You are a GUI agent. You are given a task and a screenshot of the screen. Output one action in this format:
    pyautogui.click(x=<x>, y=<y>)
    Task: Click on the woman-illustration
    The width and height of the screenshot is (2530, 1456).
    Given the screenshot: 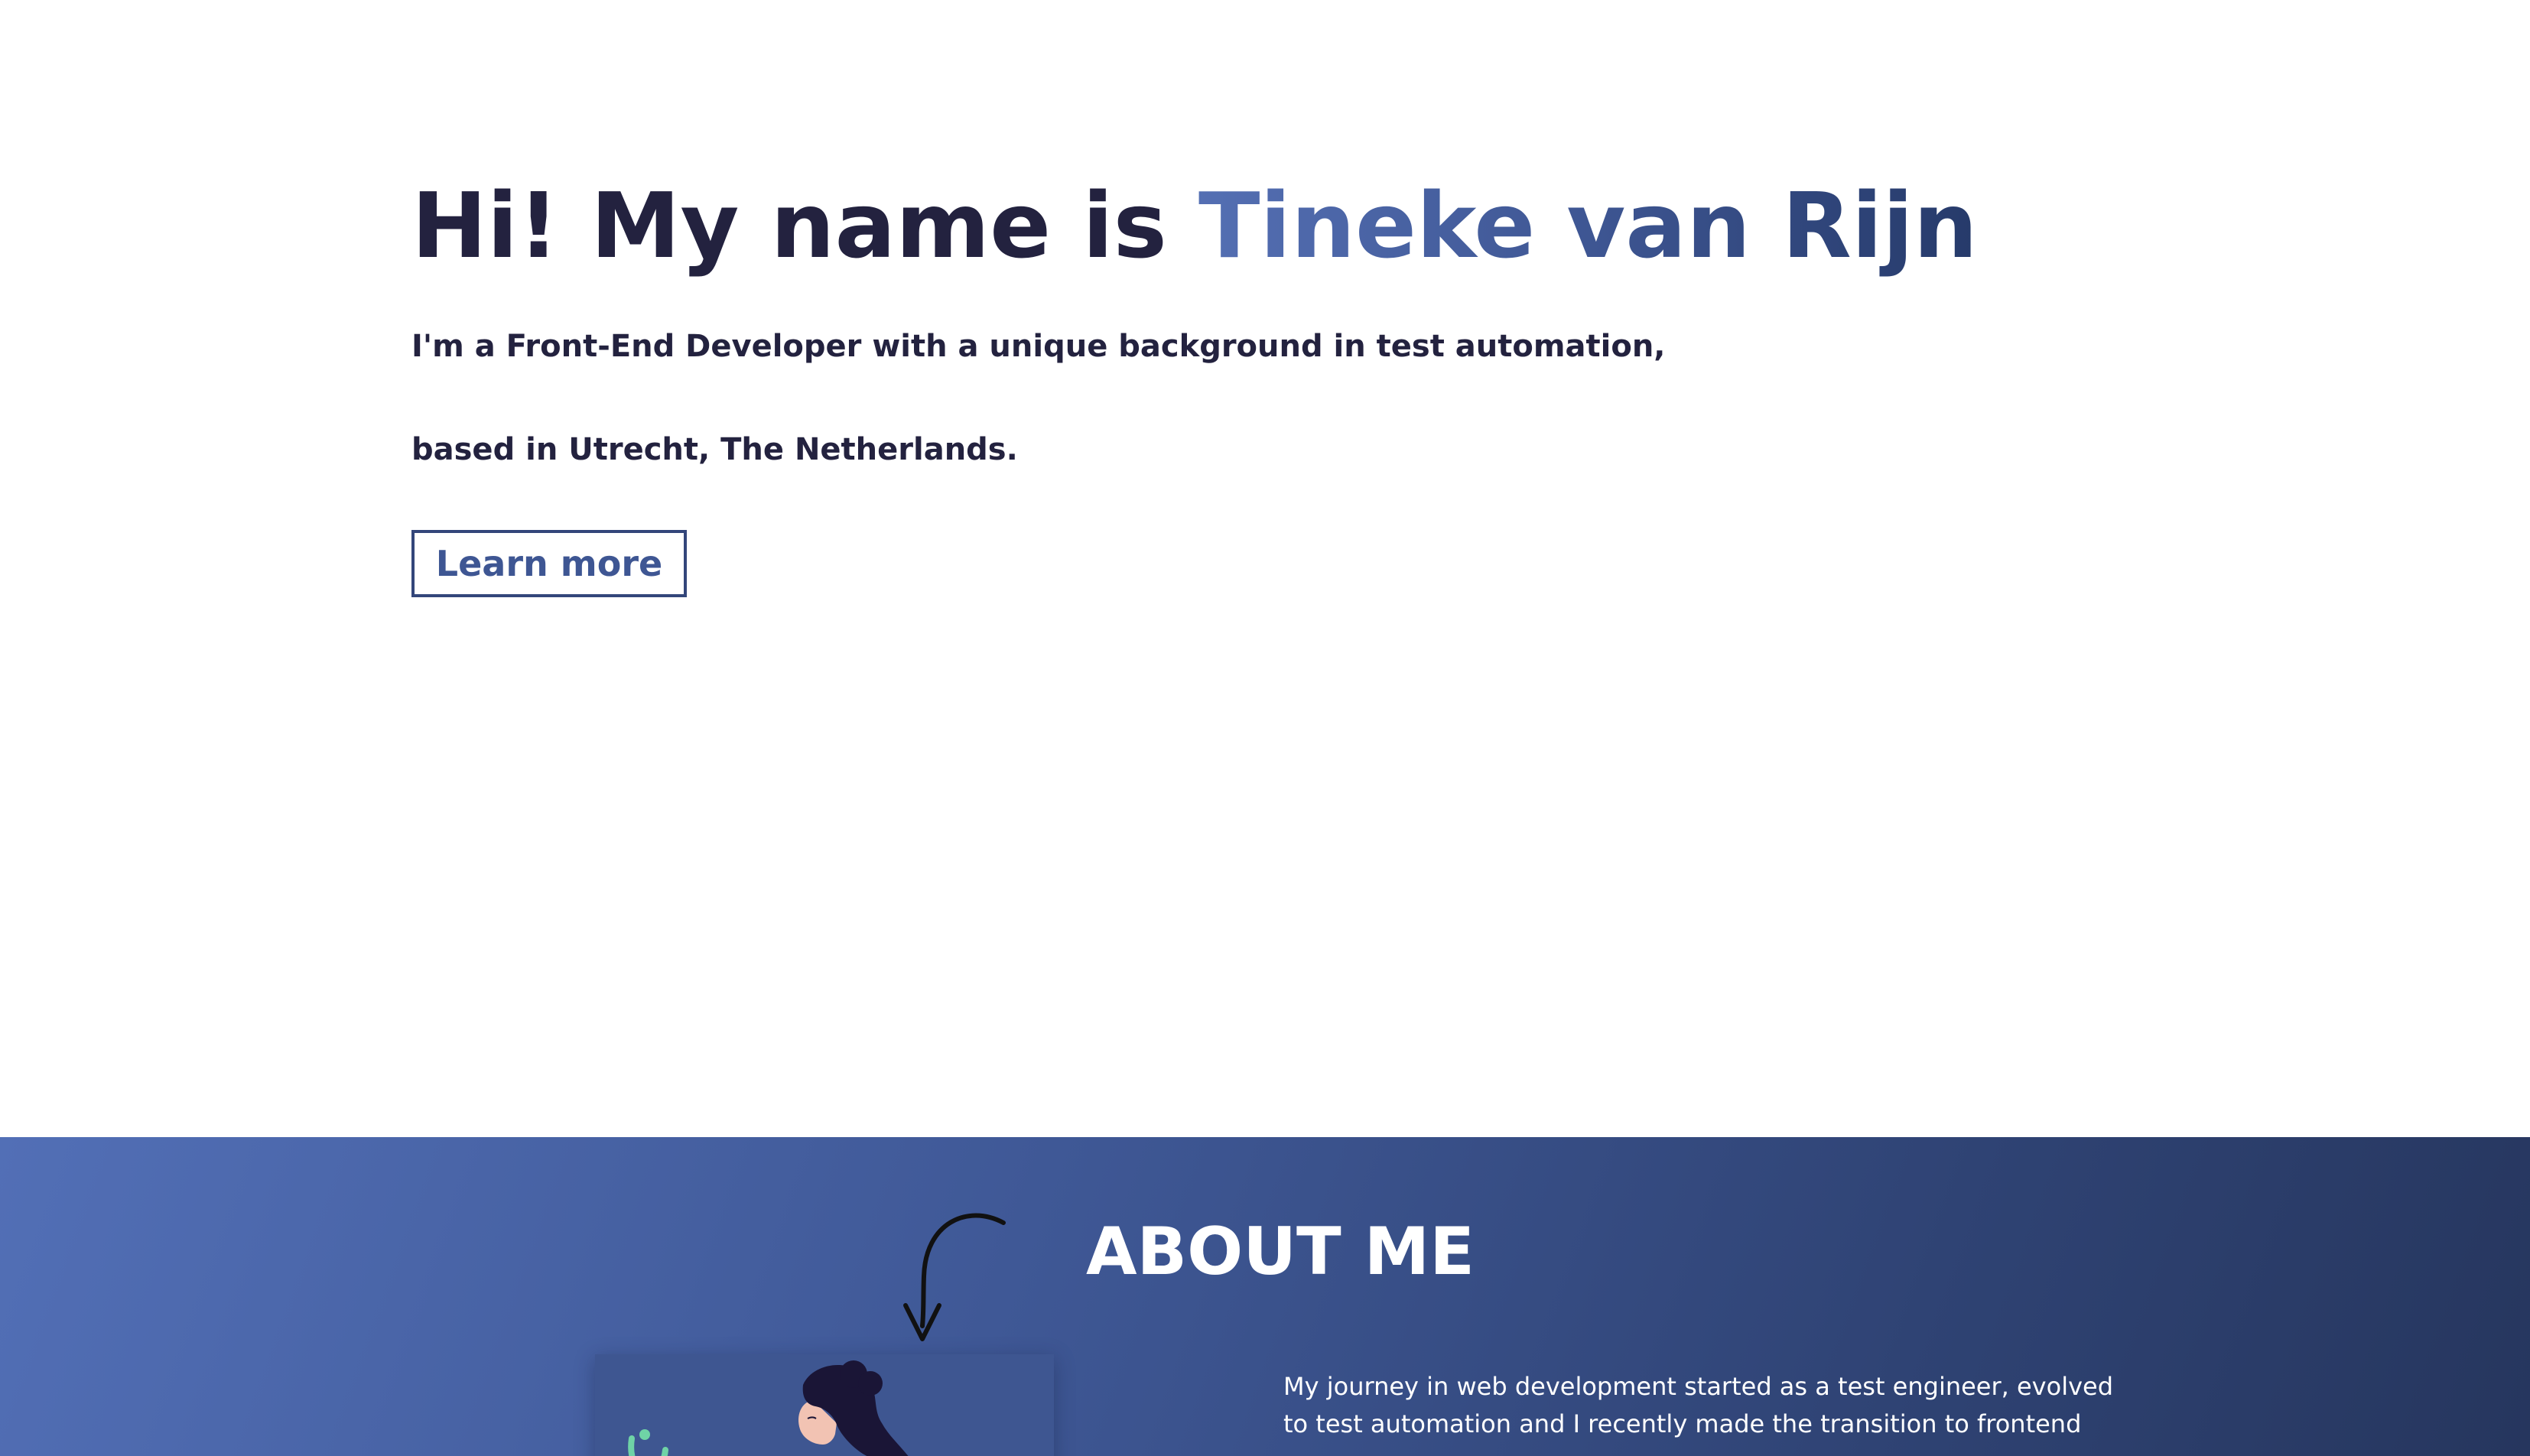 What is the action you would take?
    pyautogui.click(x=768, y=1408)
    